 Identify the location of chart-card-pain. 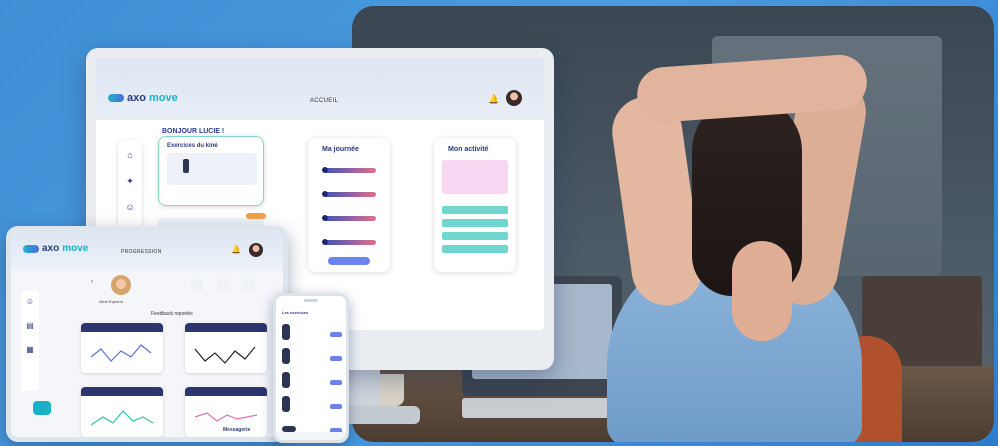
(122, 348).